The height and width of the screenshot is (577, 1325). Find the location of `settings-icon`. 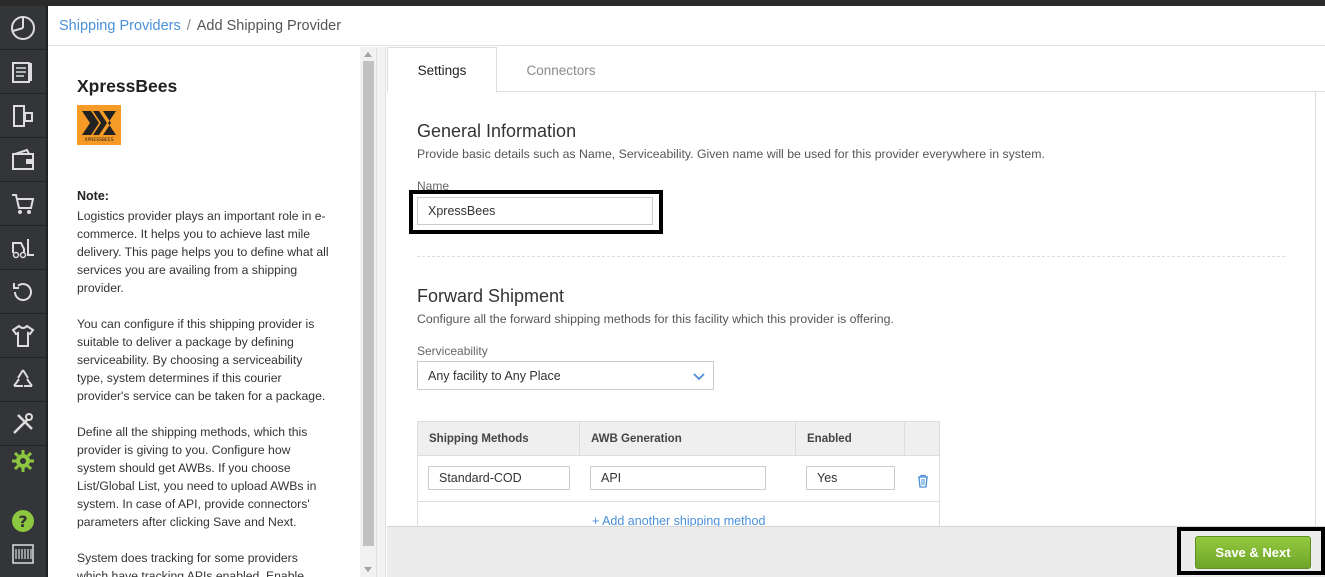

settings-icon is located at coordinates (23, 461).